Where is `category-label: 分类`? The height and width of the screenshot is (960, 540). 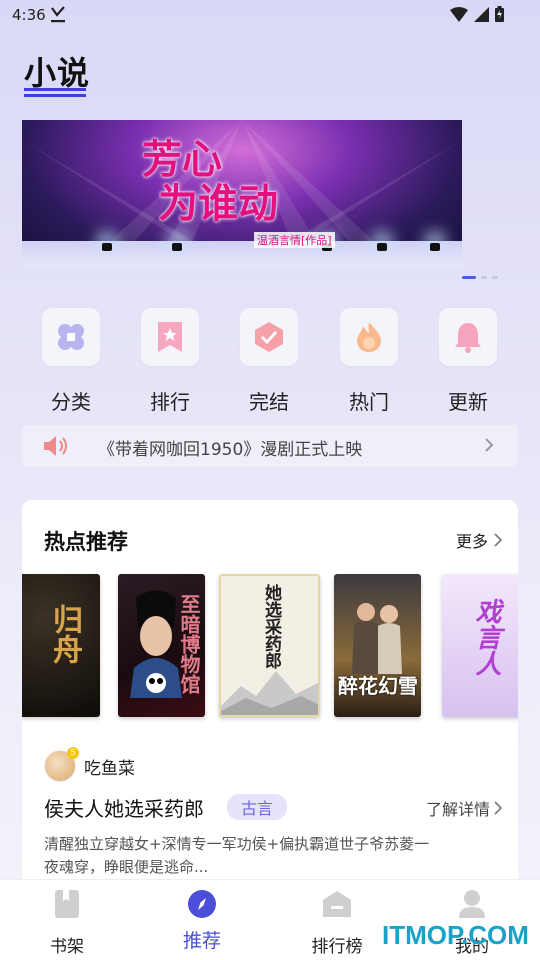 category-label: 分类 is located at coordinates (71, 402).